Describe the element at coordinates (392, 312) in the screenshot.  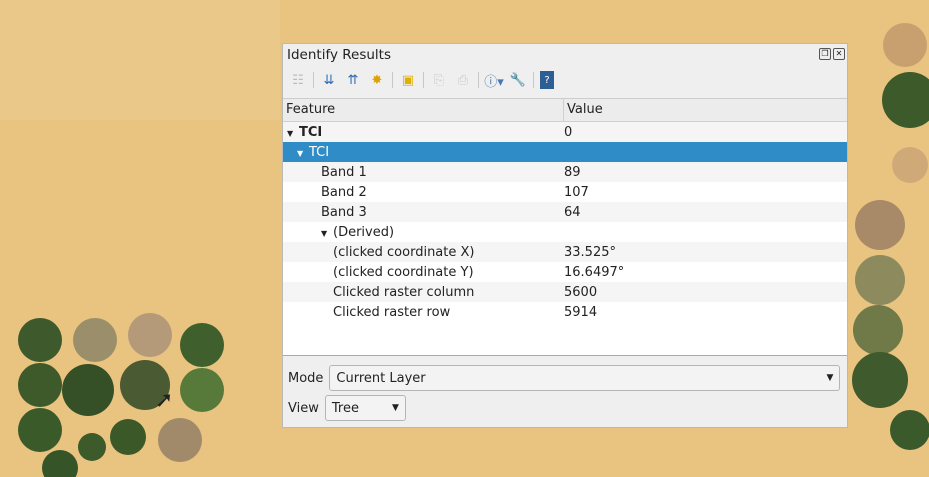
I see `feature-cell: Clicked raster row` at that location.